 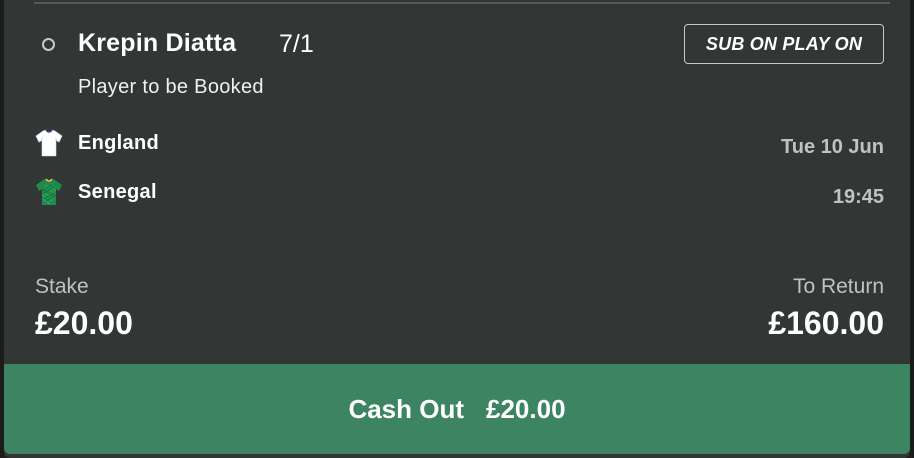 I want to click on stake-value: £20.00, so click(x=84, y=323).